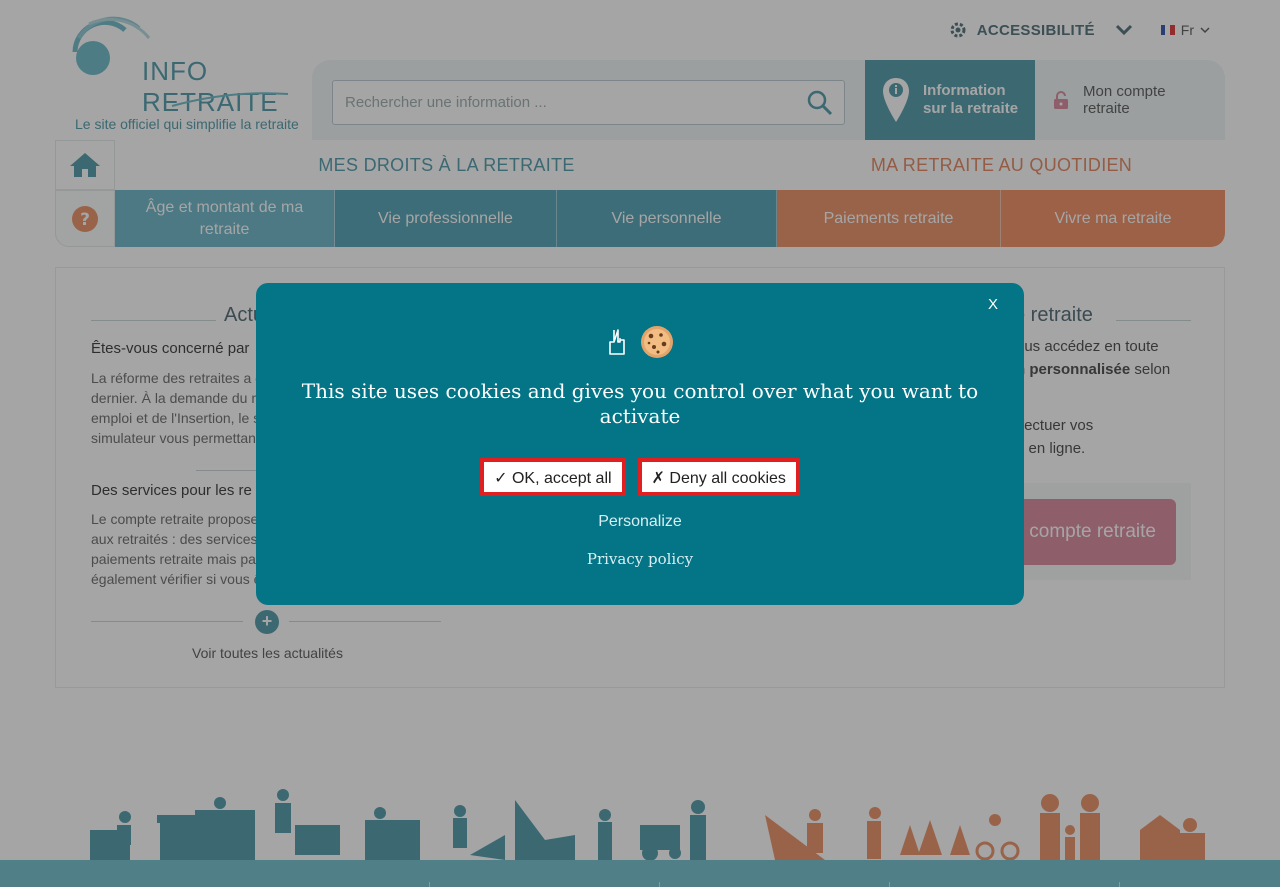  I want to click on accept-all-button: ✓ OK, accept all, so click(553, 477).